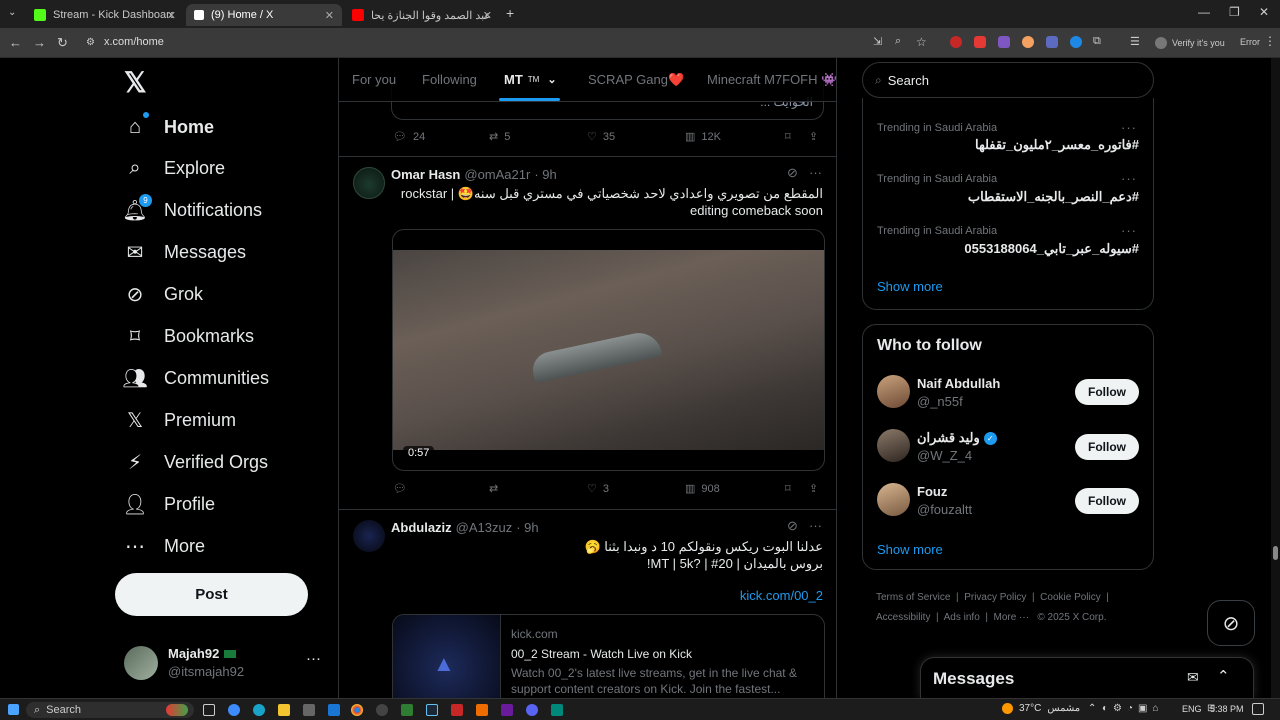  What do you see at coordinates (1133, 708) in the screenshot?
I see `tray-icons: ◐⚙◔▣⌂` at bounding box center [1133, 708].